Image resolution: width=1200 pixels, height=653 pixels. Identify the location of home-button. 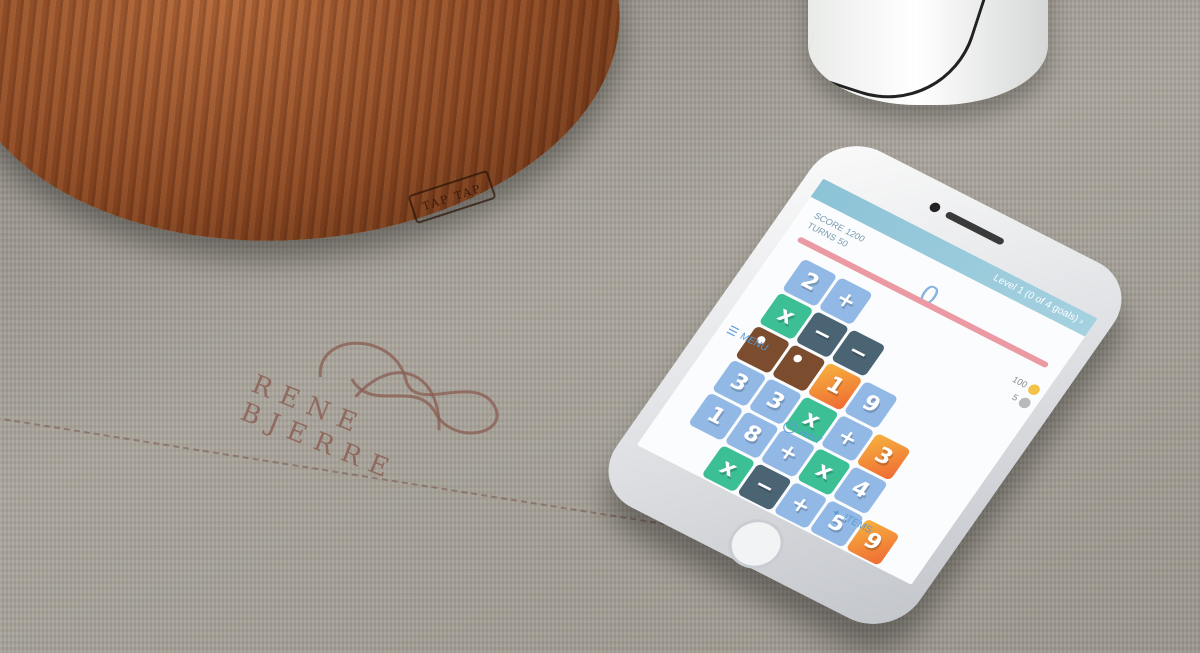
(756, 544).